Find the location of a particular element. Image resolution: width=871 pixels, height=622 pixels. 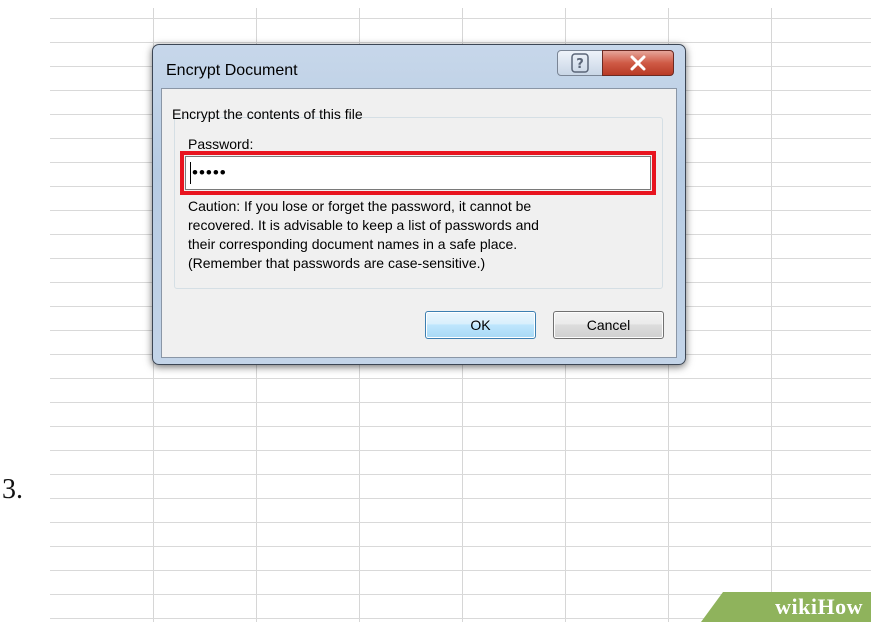

watermark-suffix: How is located at coordinates (840, 606).